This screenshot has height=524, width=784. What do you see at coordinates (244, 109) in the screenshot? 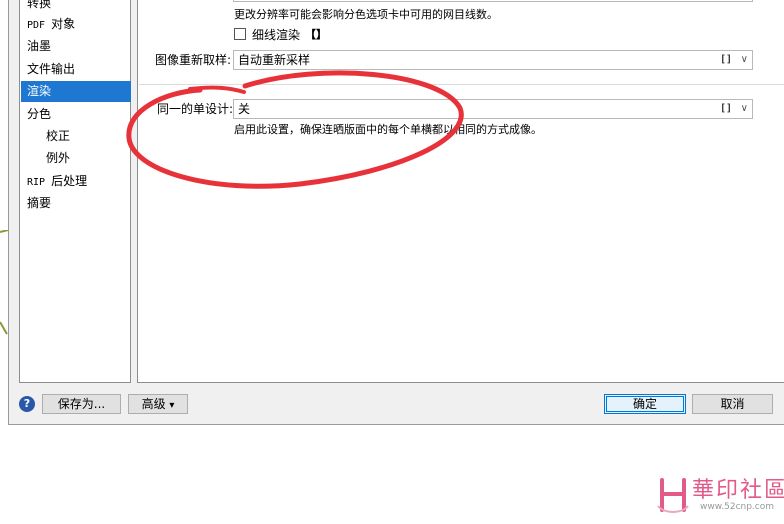
I see `step-repeat-value: 关` at bounding box center [244, 109].